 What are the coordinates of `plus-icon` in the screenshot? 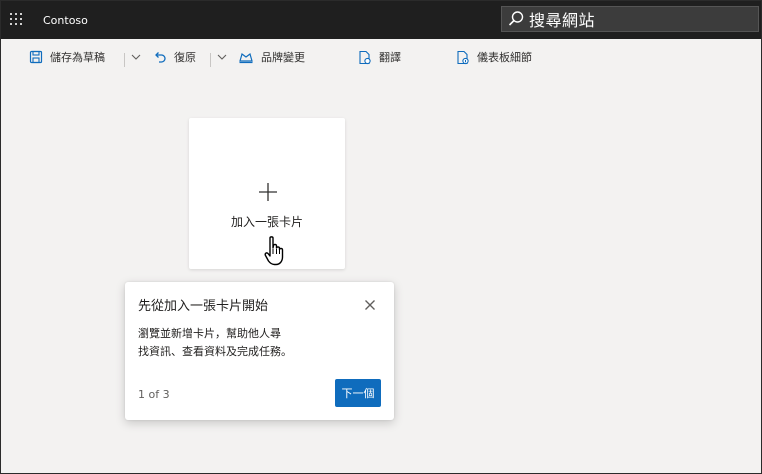 It's located at (268, 192).